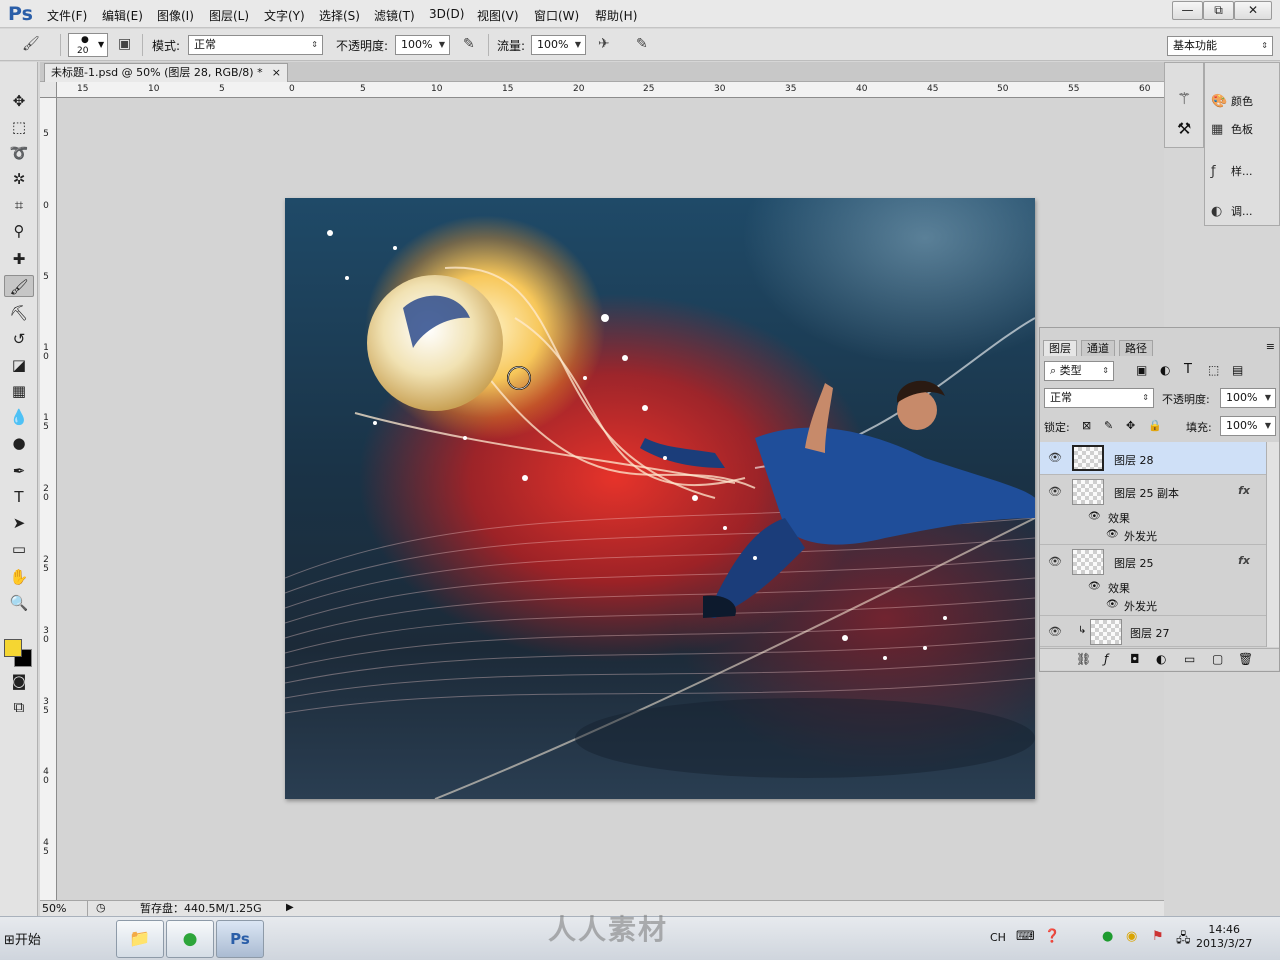 The width and height of the screenshot is (1280, 960). Describe the element at coordinates (616, 15) in the screenshot. I see `menu-help: 帮助(H)` at that location.